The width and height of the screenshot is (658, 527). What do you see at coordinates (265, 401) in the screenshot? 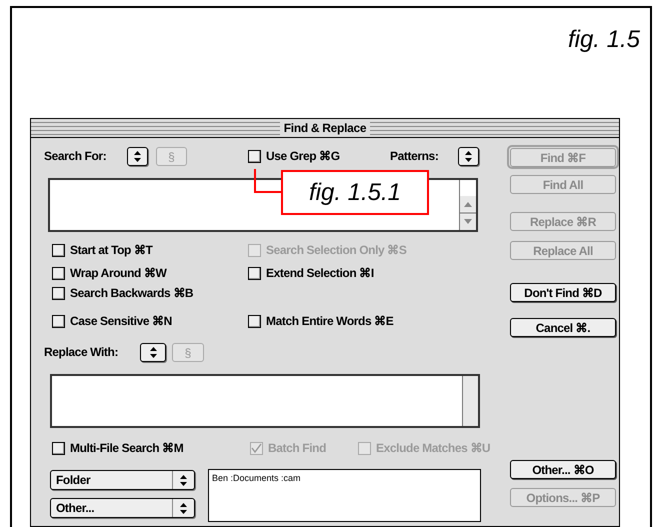
I see `replace-field` at bounding box center [265, 401].